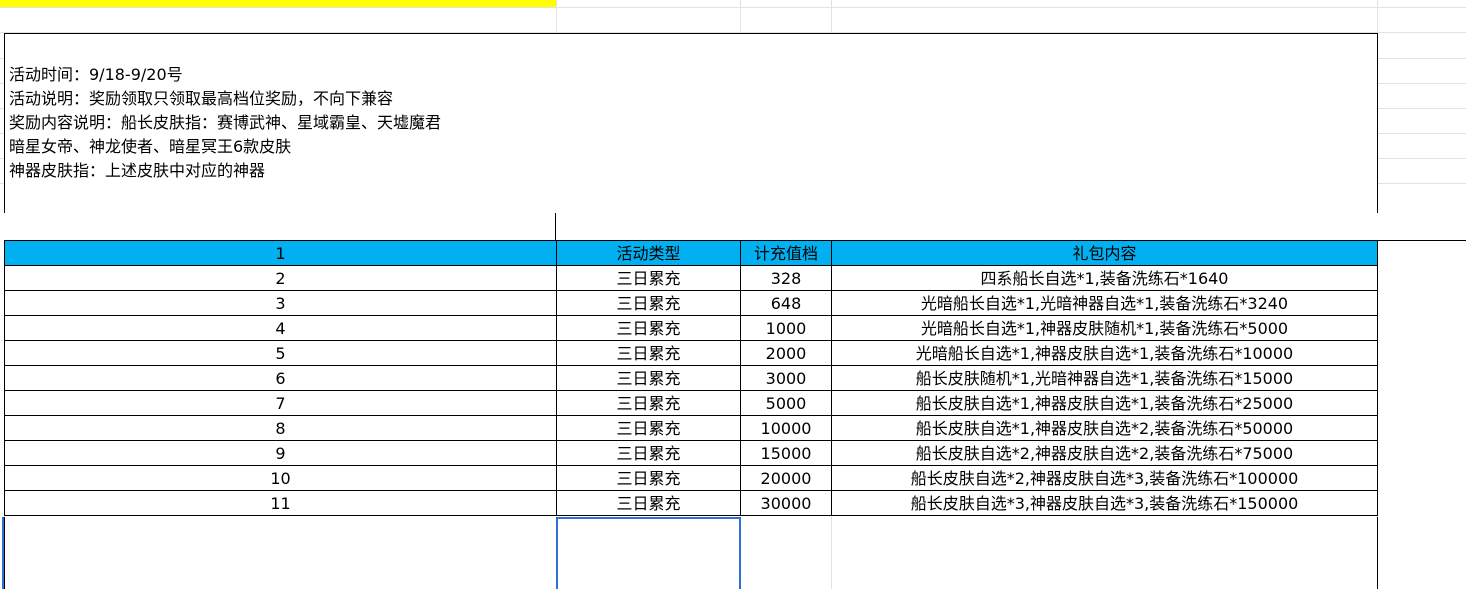 The height and width of the screenshot is (589, 1466). Describe the element at coordinates (225, 122) in the screenshot. I see `notice-line-reward-info: 奖励内容说明：船长皮肤指：赛博武神、星域霸皇、天墟魔君` at that location.